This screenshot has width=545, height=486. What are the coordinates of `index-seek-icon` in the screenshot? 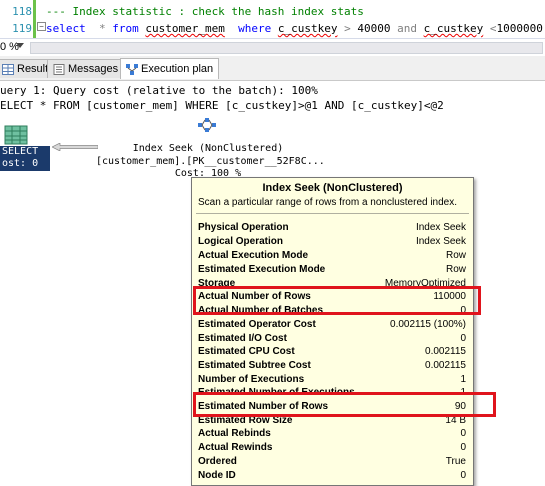 It's located at (208, 126).